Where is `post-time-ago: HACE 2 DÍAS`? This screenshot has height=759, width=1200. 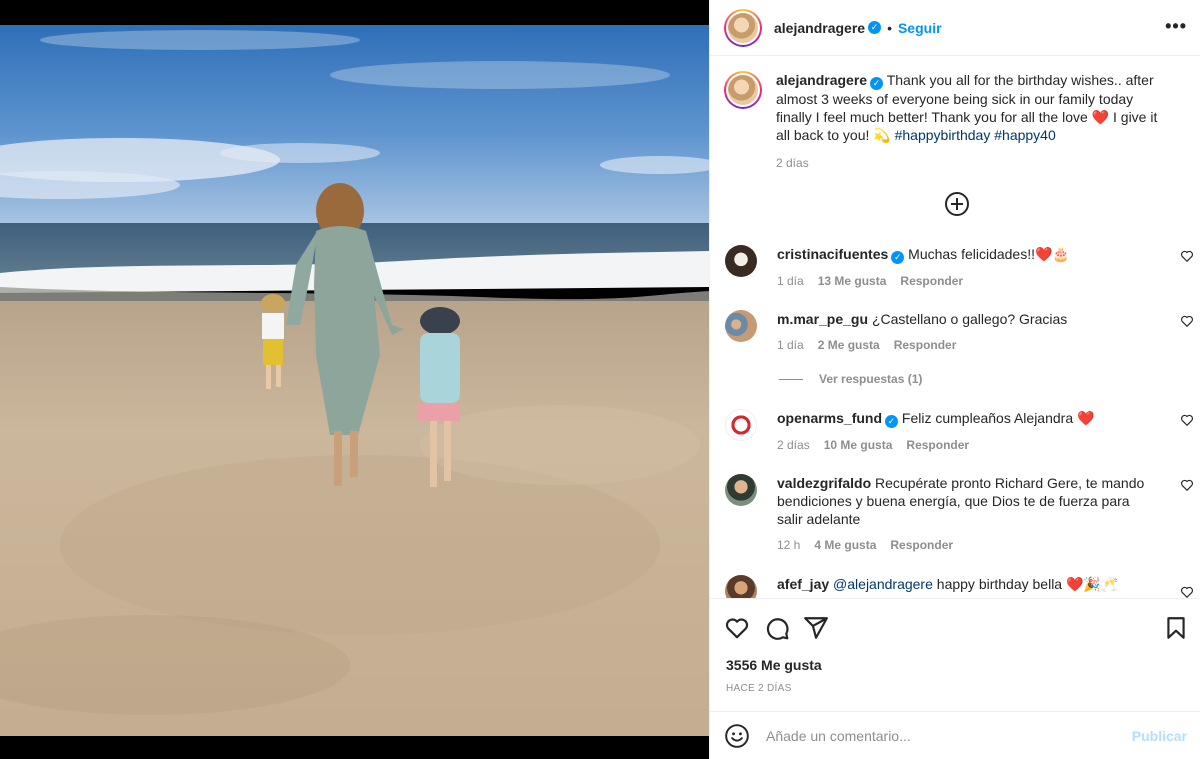
post-time-ago: HACE 2 DÍAS is located at coordinates (759, 688).